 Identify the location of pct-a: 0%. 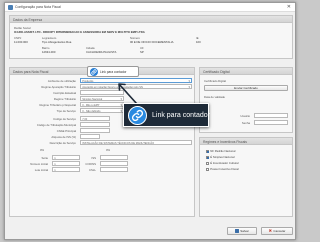
(42, 150).